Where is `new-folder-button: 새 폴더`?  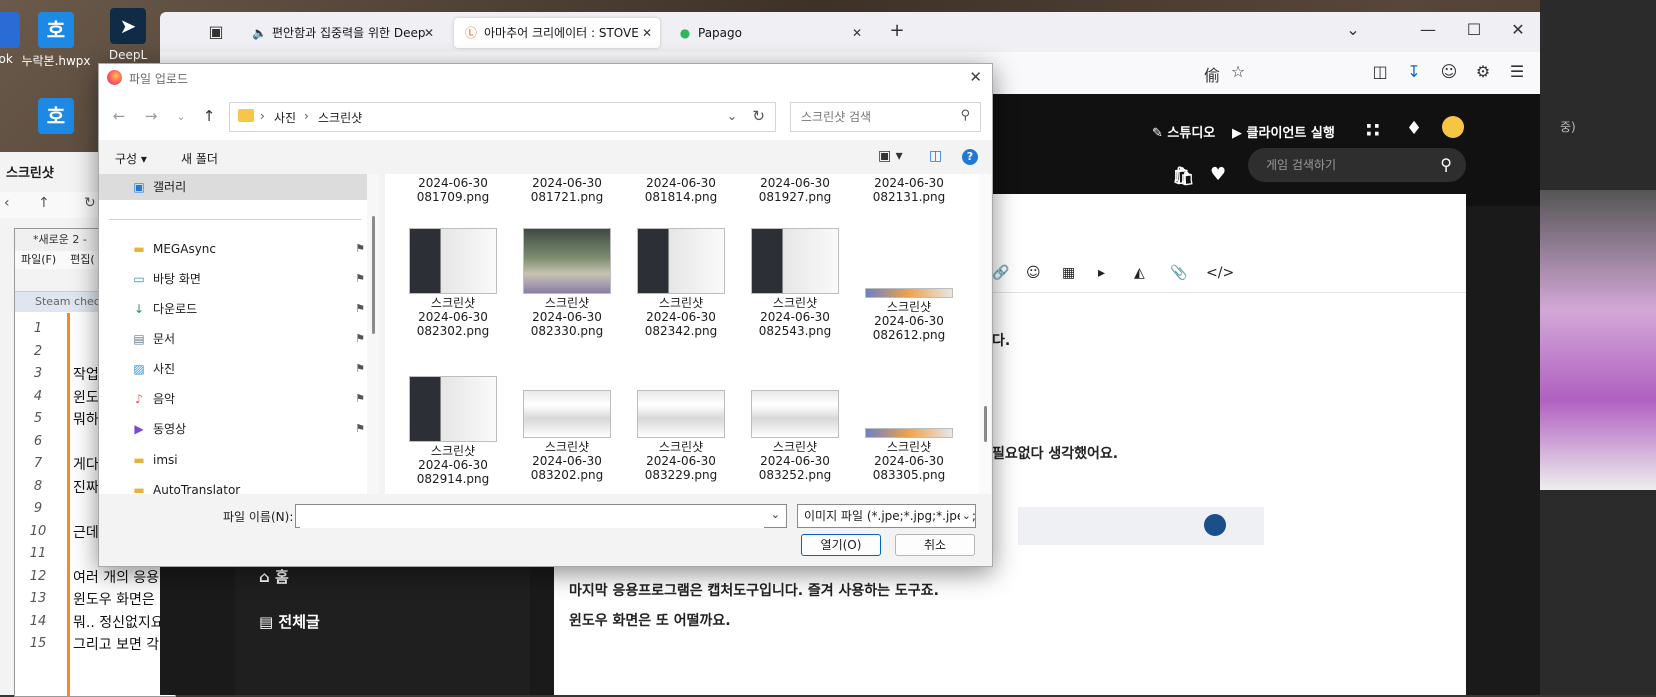
new-folder-button: 새 폴더 is located at coordinates (199, 158).